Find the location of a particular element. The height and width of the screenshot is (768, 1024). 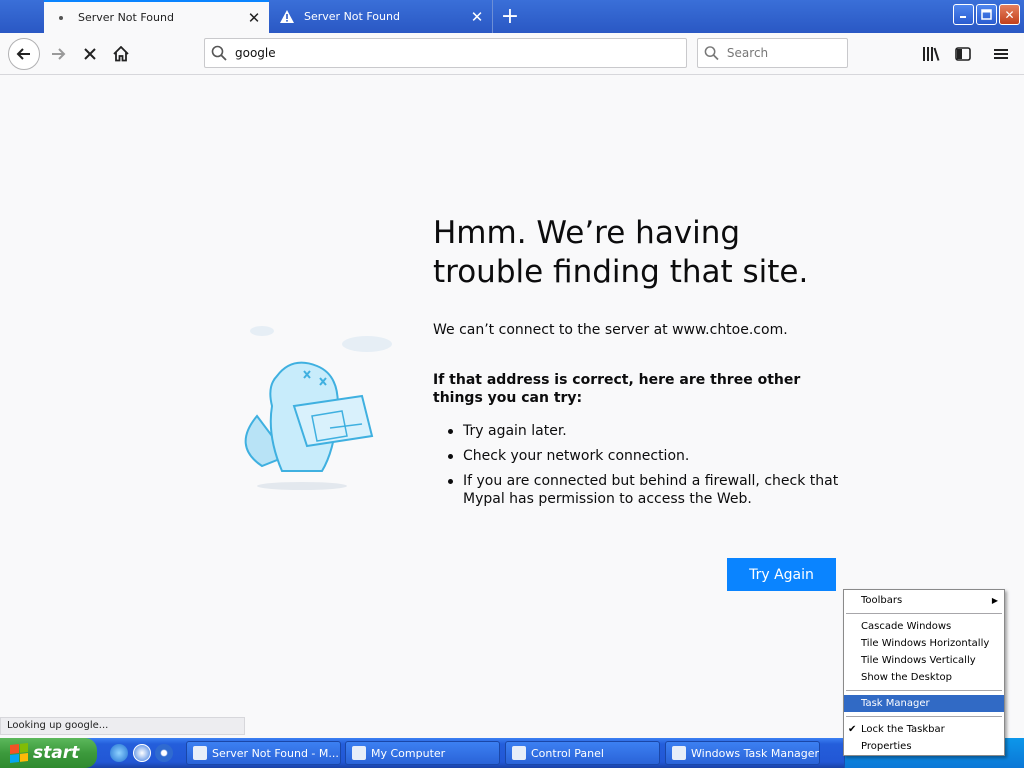

menu-item-lock-taskbar: ✔ Lock the Taskbar is located at coordinates (924, 729).